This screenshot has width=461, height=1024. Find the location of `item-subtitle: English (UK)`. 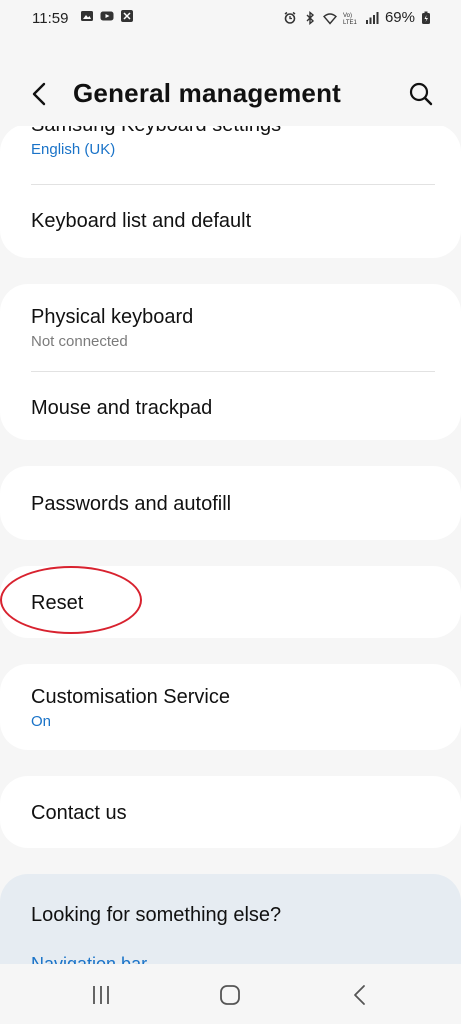

item-subtitle: English (UK) is located at coordinates (73, 149).